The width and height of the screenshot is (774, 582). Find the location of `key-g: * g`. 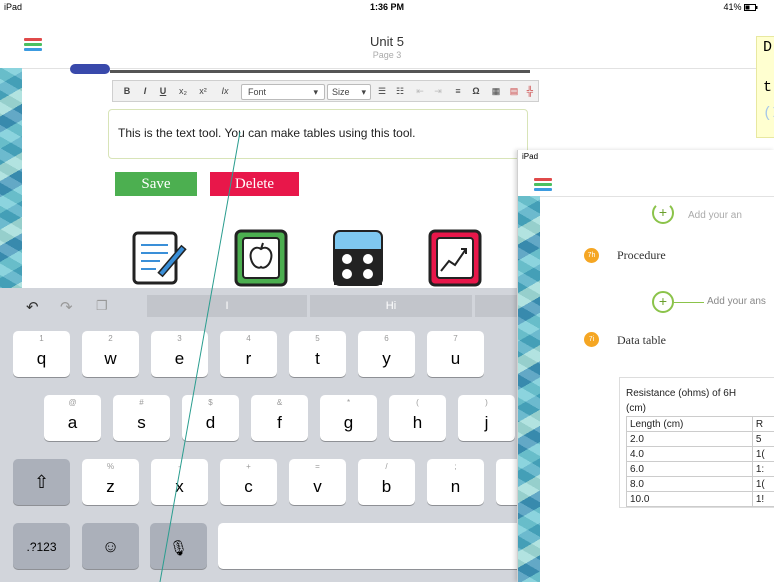

key-g: * g is located at coordinates (348, 418).